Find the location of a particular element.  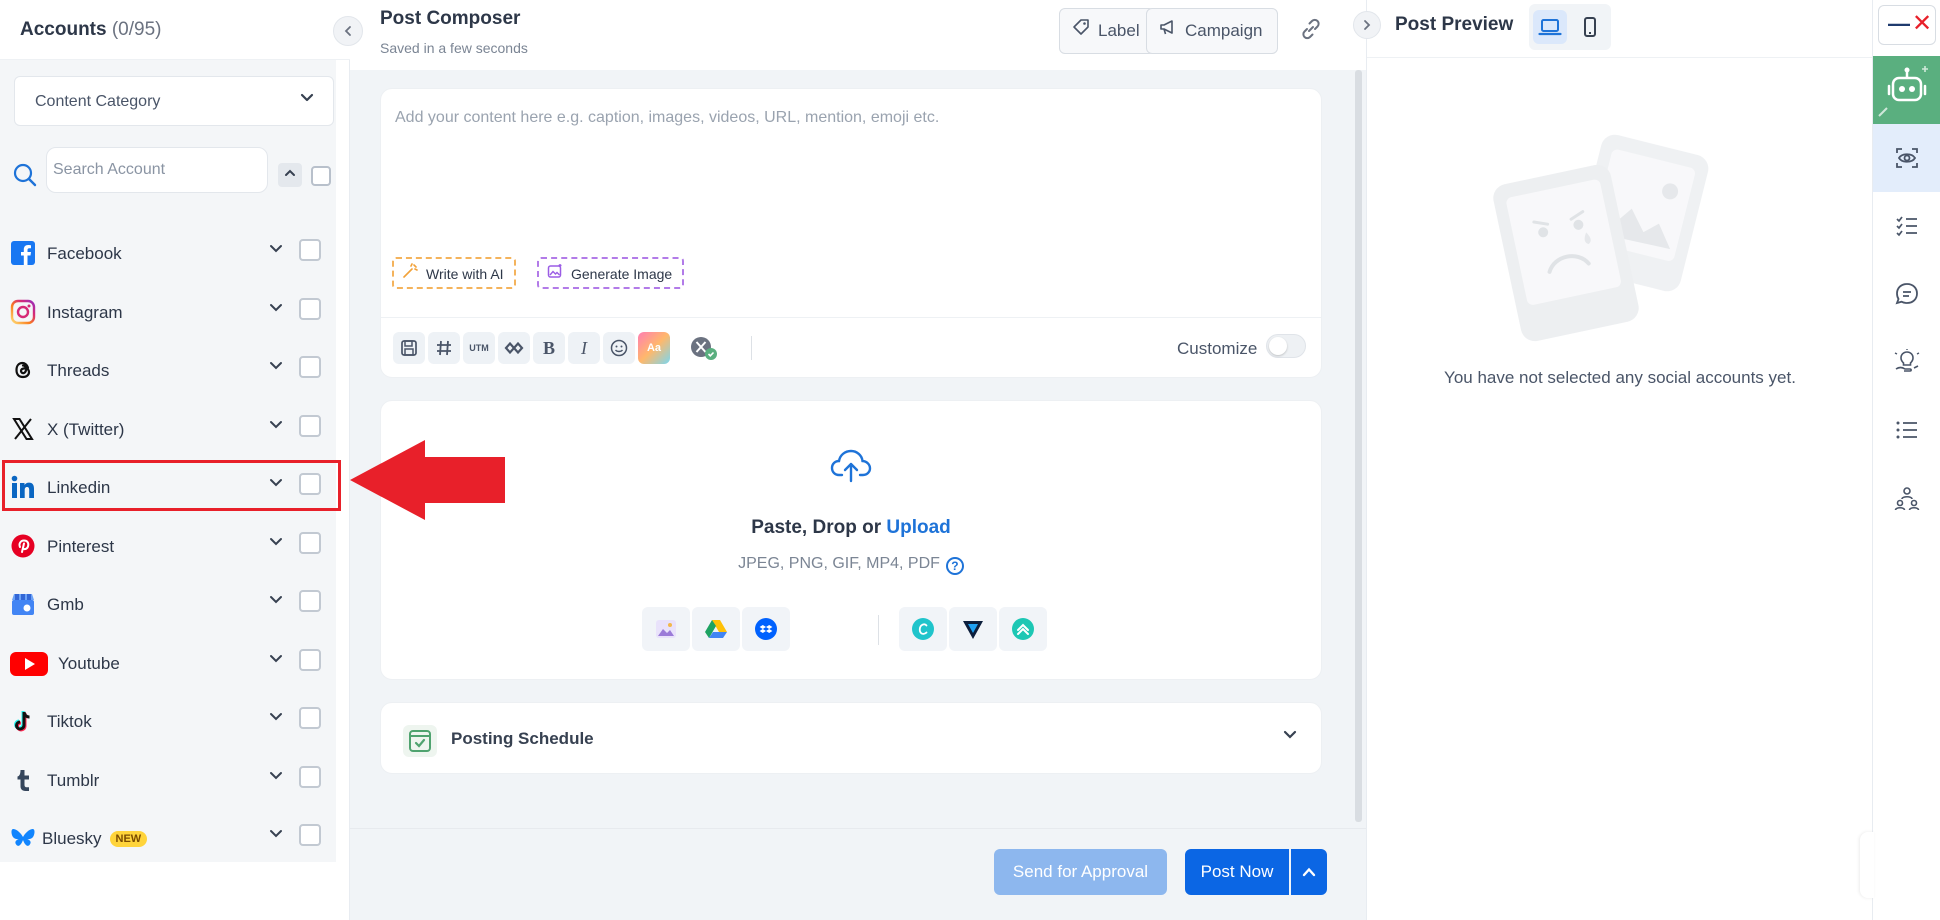

google-drive-button is located at coordinates (716, 629).